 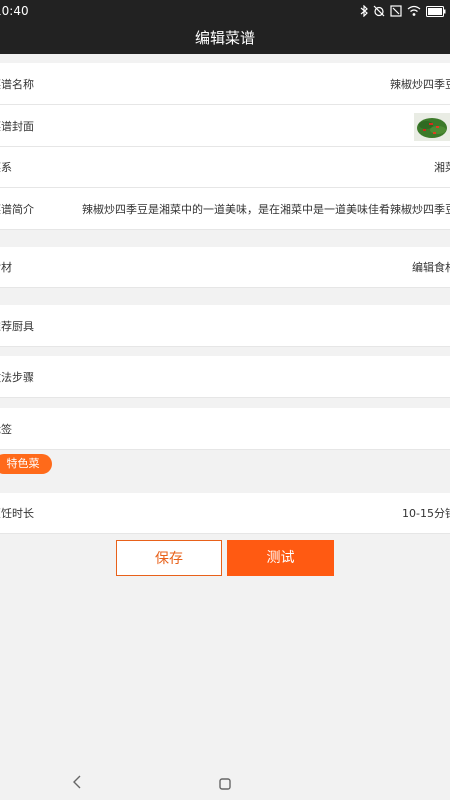 I want to click on status-time: 10:40, so click(x=14, y=11).